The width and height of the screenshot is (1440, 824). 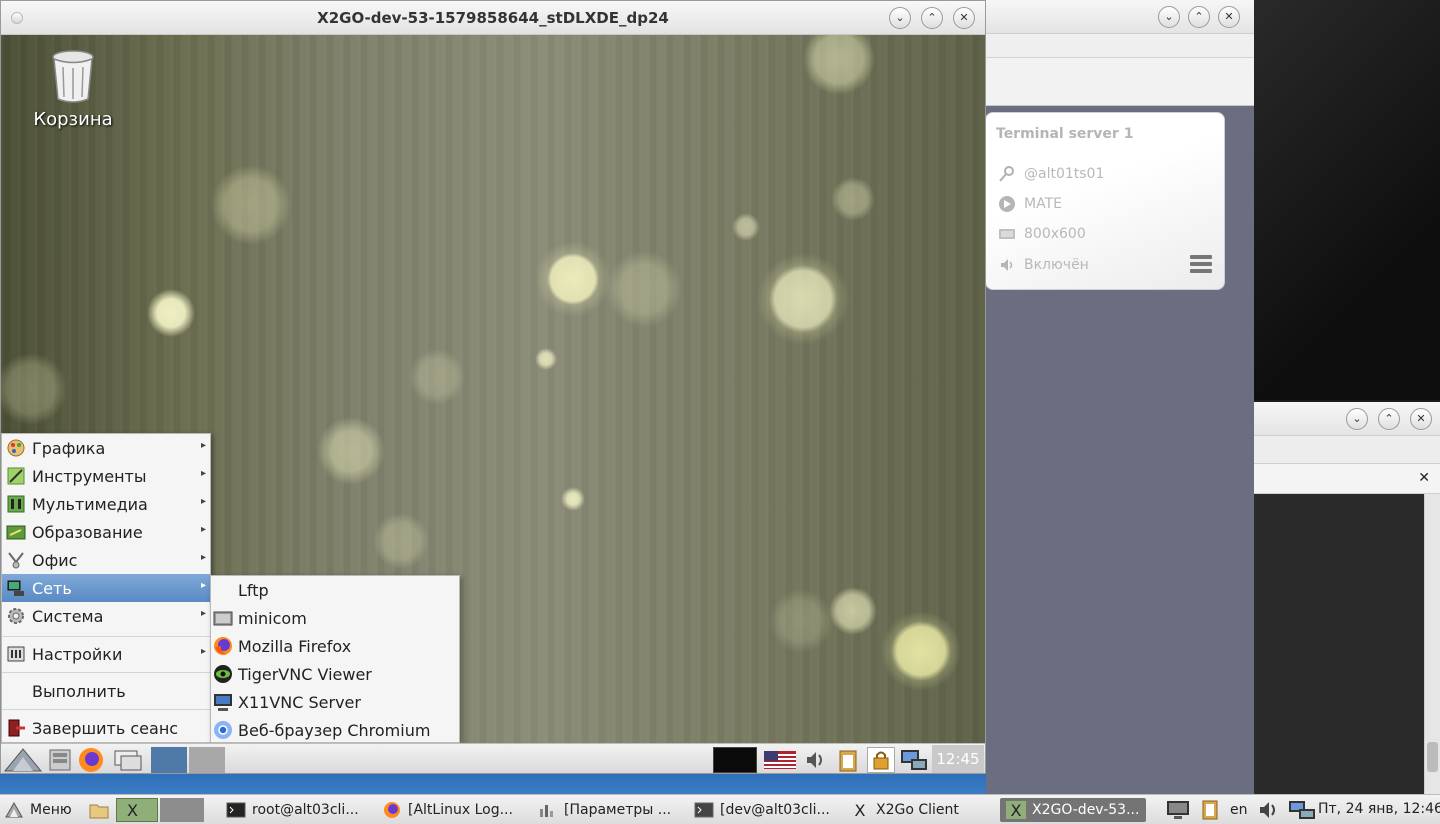 What do you see at coordinates (14, 810) in the screenshot?
I see `alt-logo-icon` at bounding box center [14, 810].